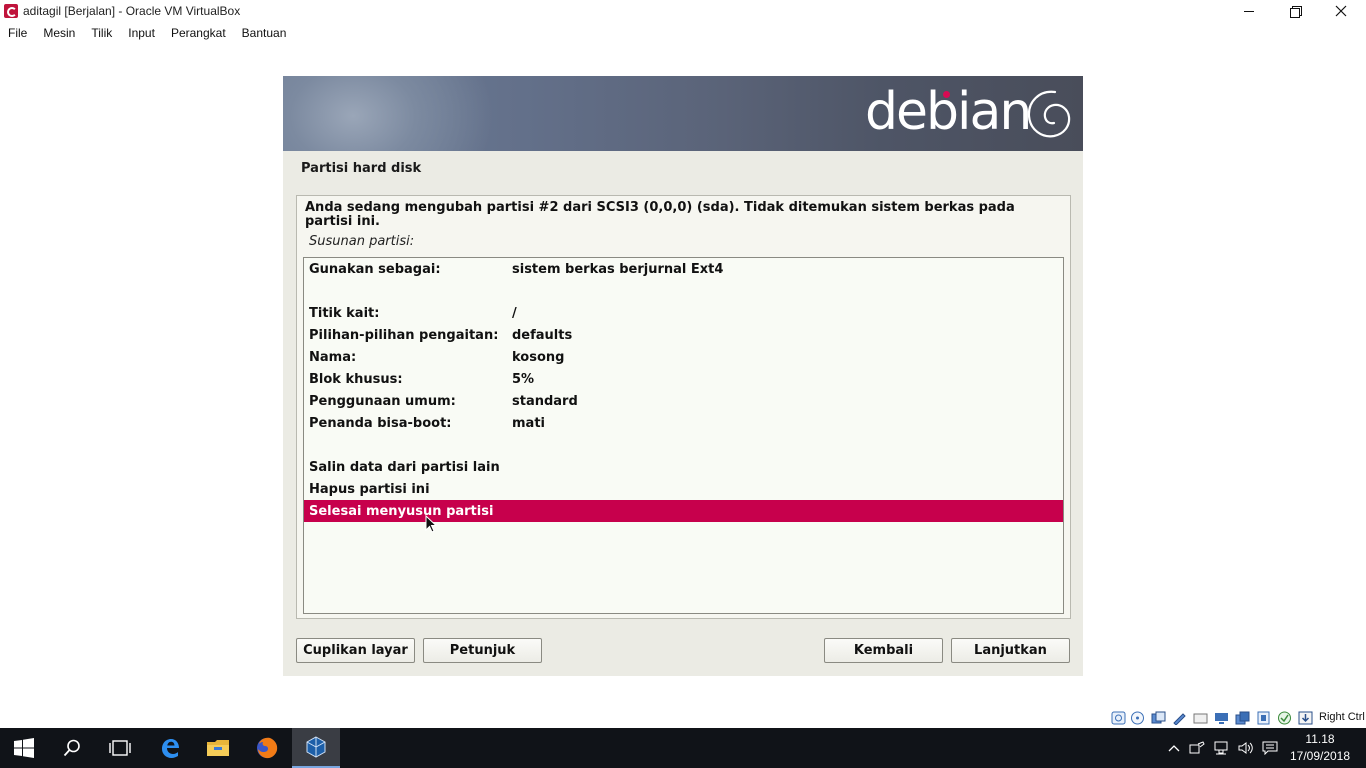 The width and height of the screenshot is (1366, 768). What do you see at coordinates (1118, 718) in the screenshot?
I see `hard-disk-icon` at bounding box center [1118, 718].